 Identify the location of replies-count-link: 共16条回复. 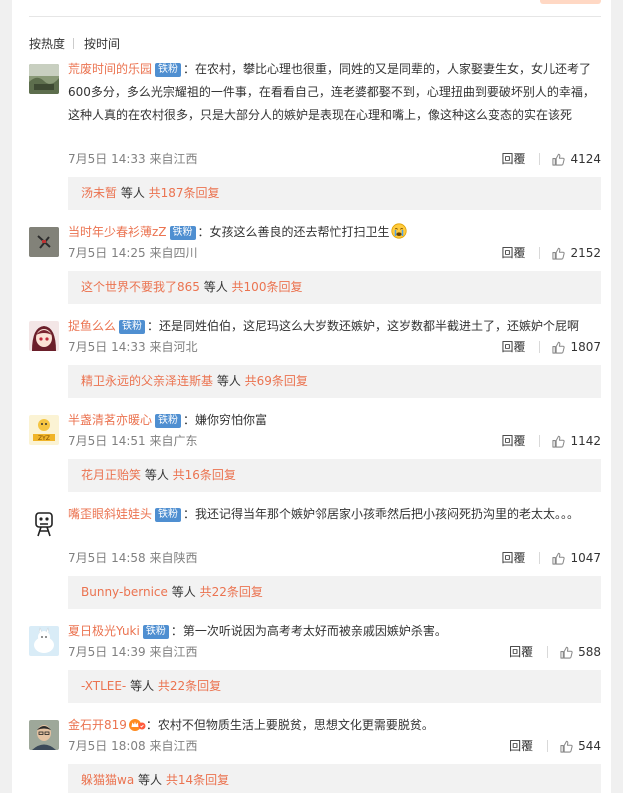
(204, 475).